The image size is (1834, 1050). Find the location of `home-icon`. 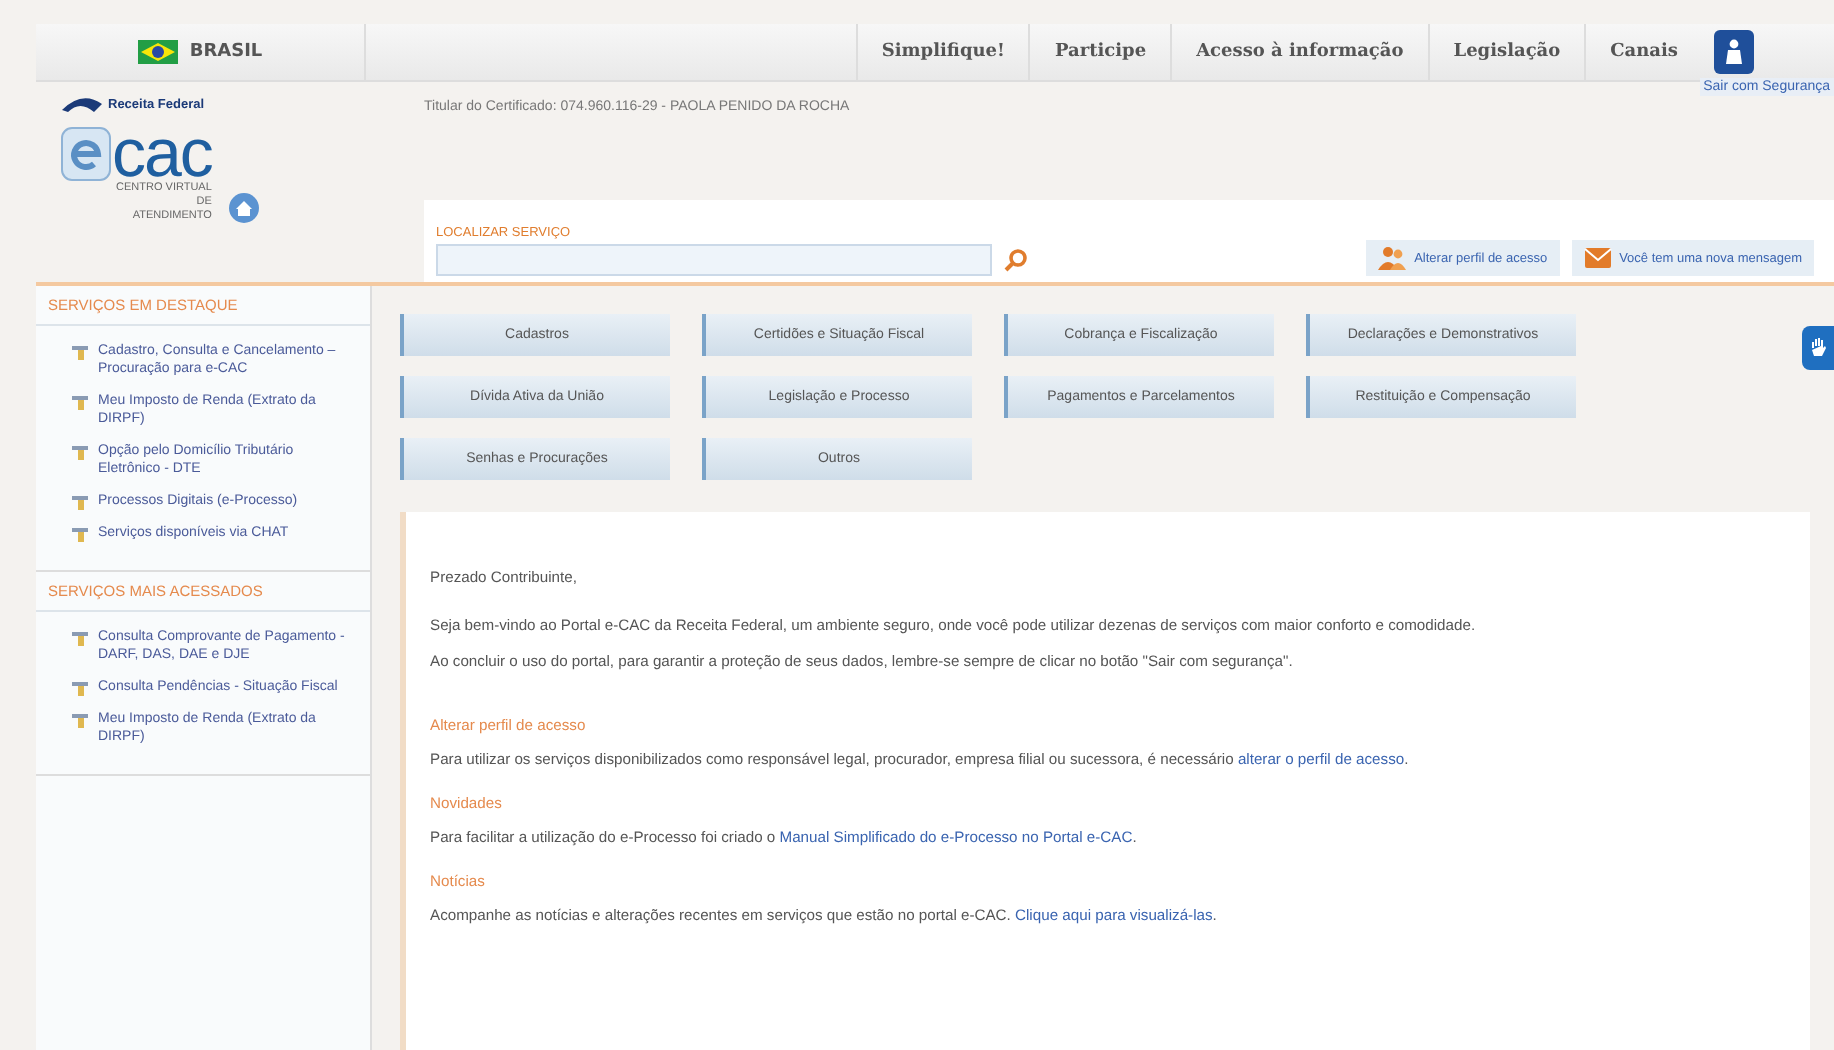

home-icon is located at coordinates (243, 208).